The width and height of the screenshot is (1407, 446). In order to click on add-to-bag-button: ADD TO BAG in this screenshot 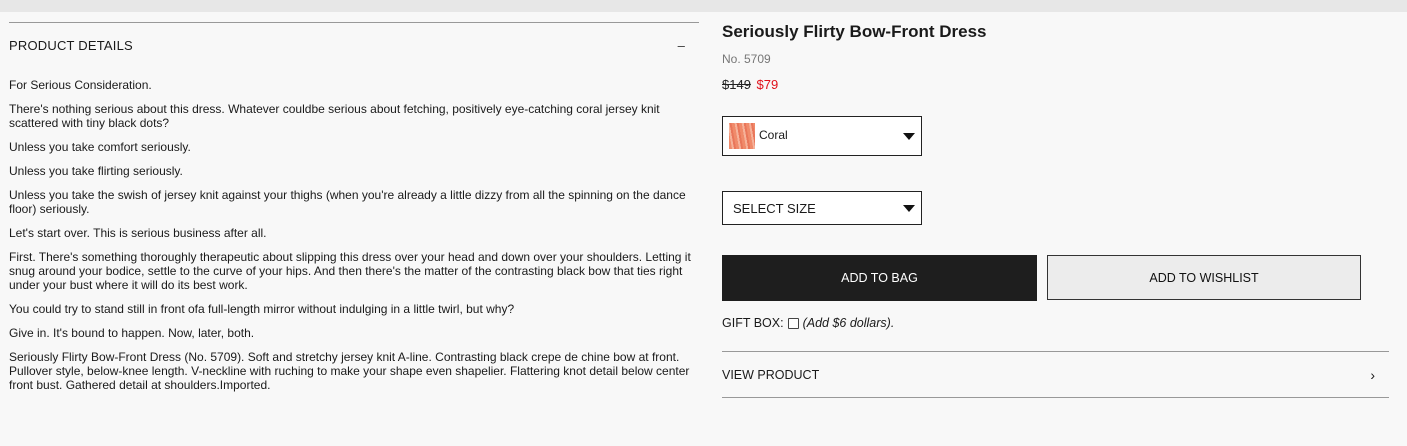, I will do `click(879, 278)`.